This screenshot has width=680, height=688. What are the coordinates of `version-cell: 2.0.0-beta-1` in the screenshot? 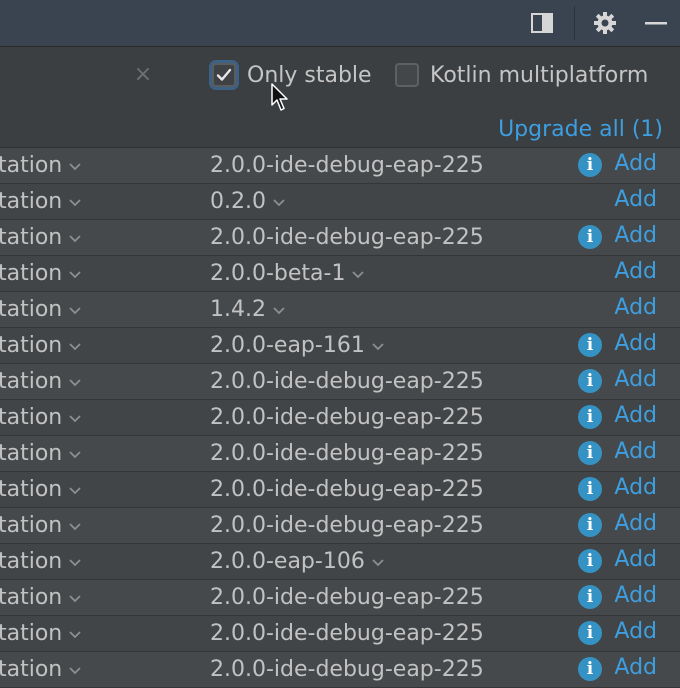 It's located at (287, 274).